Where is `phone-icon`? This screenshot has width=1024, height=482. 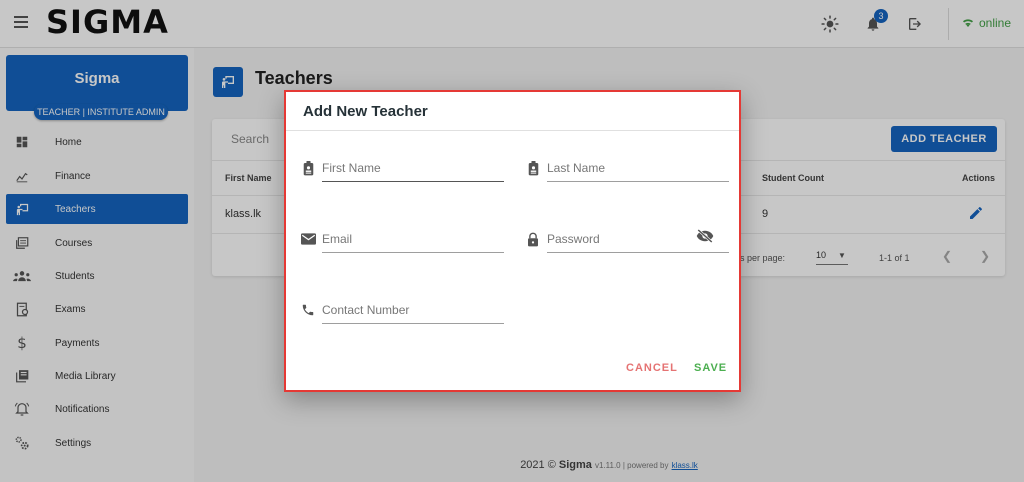 phone-icon is located at coordinates (308, 310).